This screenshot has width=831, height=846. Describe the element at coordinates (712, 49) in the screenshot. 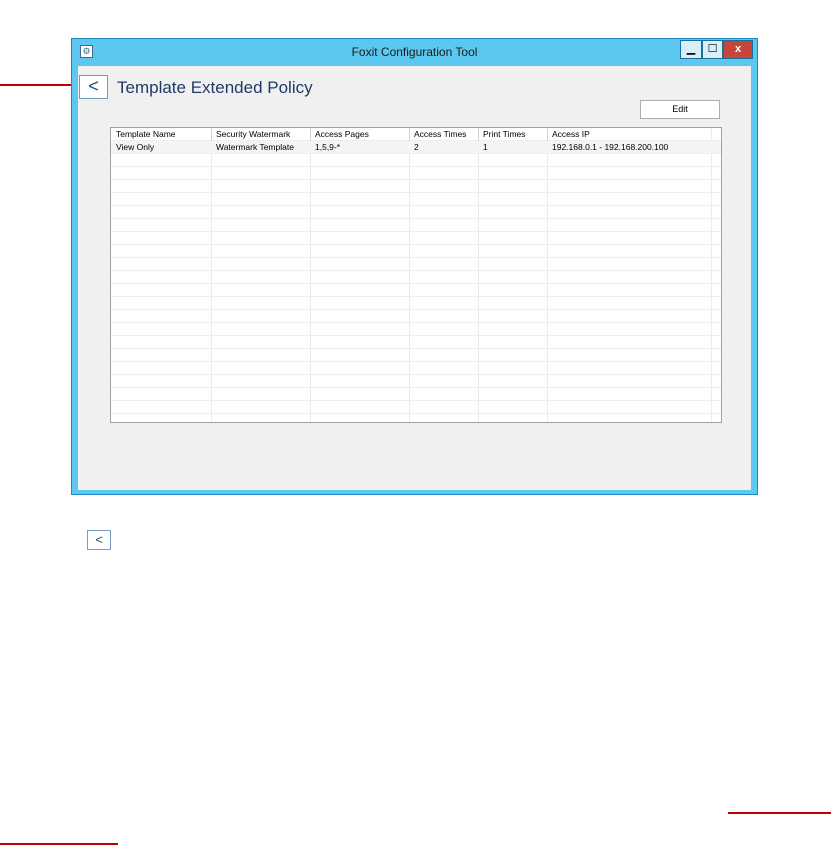

I see `maximize-button: ☐` at that location.